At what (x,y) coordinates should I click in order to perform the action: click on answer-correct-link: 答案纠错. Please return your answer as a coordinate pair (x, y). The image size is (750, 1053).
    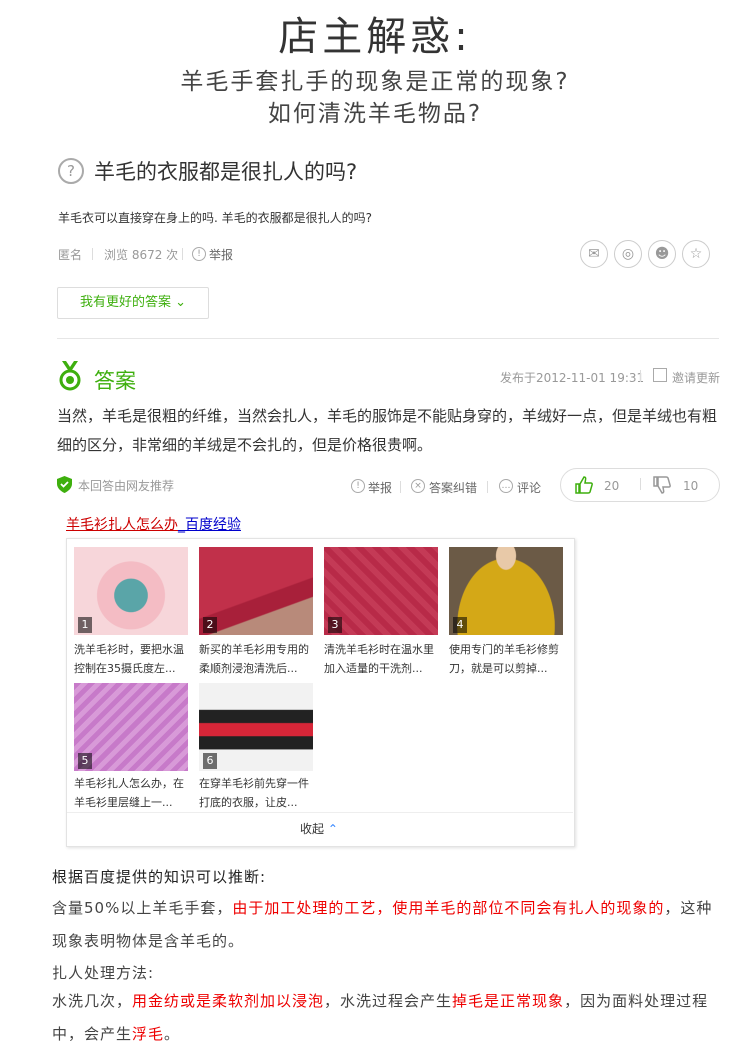
    Looking at the image, I should click on (453, 487).